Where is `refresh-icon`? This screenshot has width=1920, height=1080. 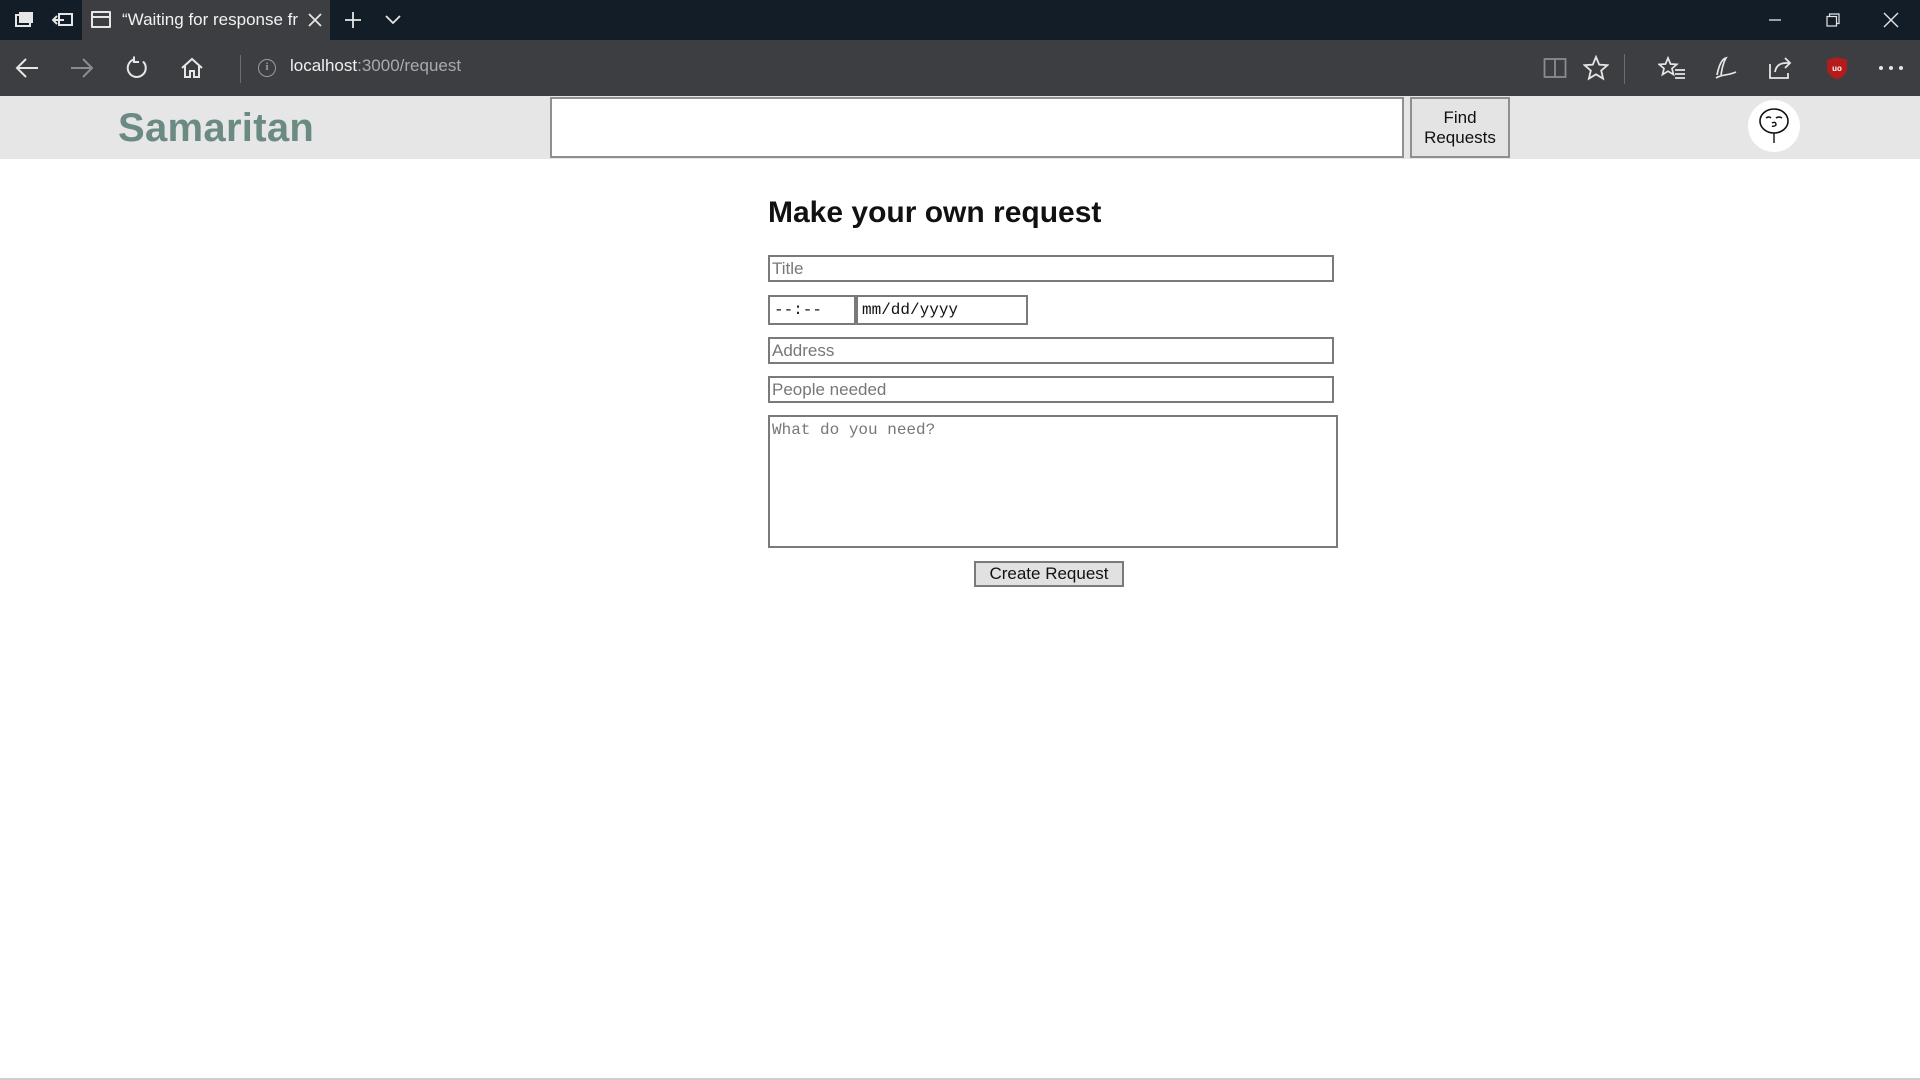 refresh-icon is located at coordinates (137, 68).